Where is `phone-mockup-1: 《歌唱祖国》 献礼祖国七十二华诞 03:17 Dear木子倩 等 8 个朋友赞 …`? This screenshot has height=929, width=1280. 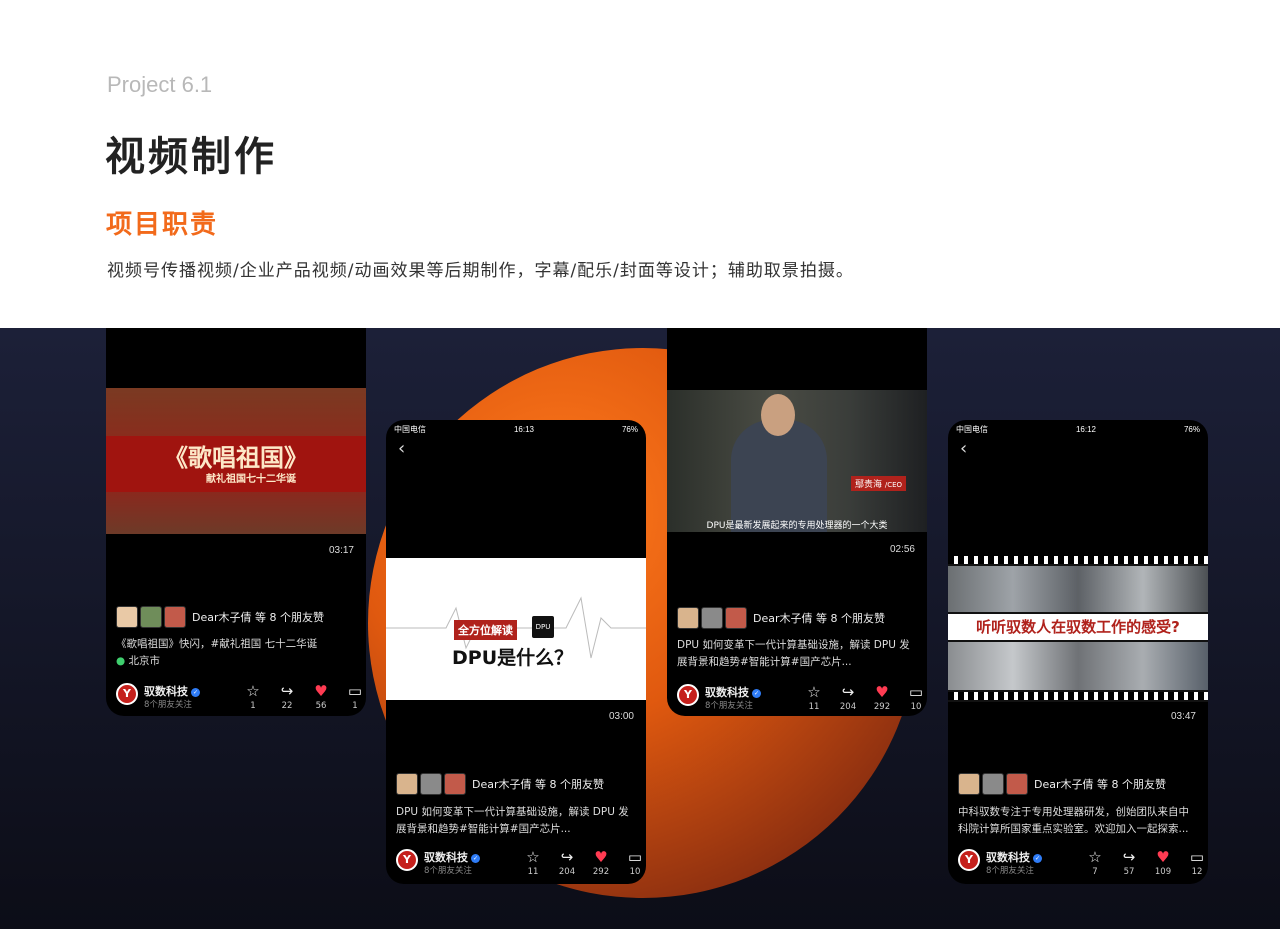
phone-mockup-1: 《歌唱祖国》 献礼祖国七十二华诞 03:17 Dear木子倩 等 8 个朋友赞 … is located at coordinates (236, 522).